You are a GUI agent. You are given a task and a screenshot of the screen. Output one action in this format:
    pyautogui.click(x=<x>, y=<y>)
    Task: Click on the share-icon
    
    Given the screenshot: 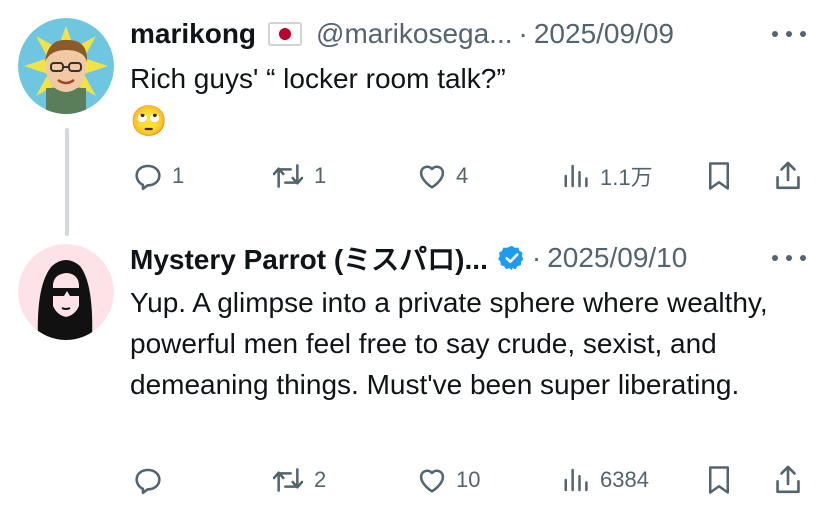 What is the action you would take?
    pyautogui.click(x=788, y=479)
    